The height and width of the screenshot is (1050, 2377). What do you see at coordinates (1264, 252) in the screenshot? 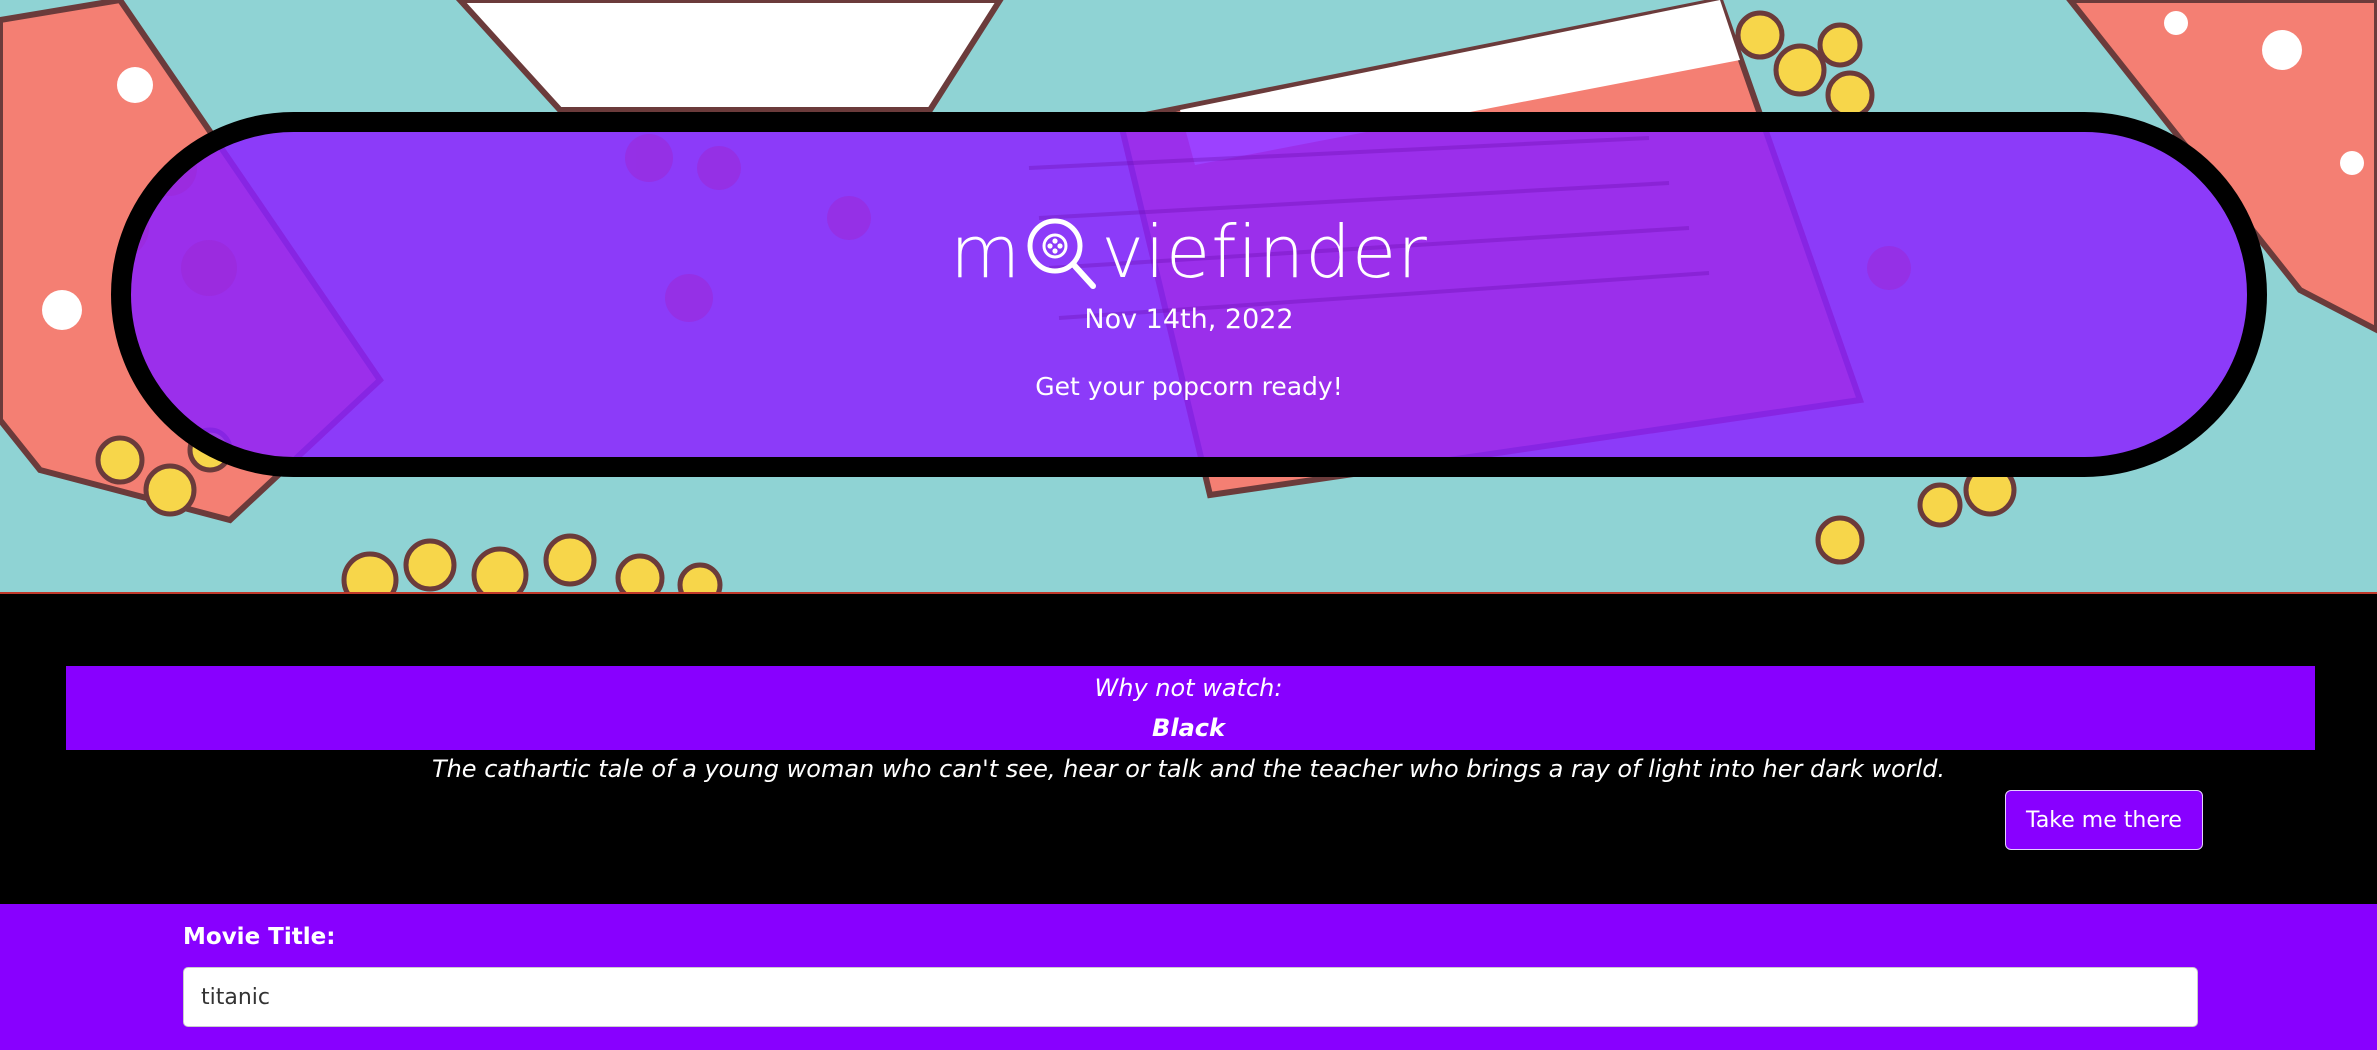
I see `logo-text-right: viefinder` at bounding box center [1264, 252].